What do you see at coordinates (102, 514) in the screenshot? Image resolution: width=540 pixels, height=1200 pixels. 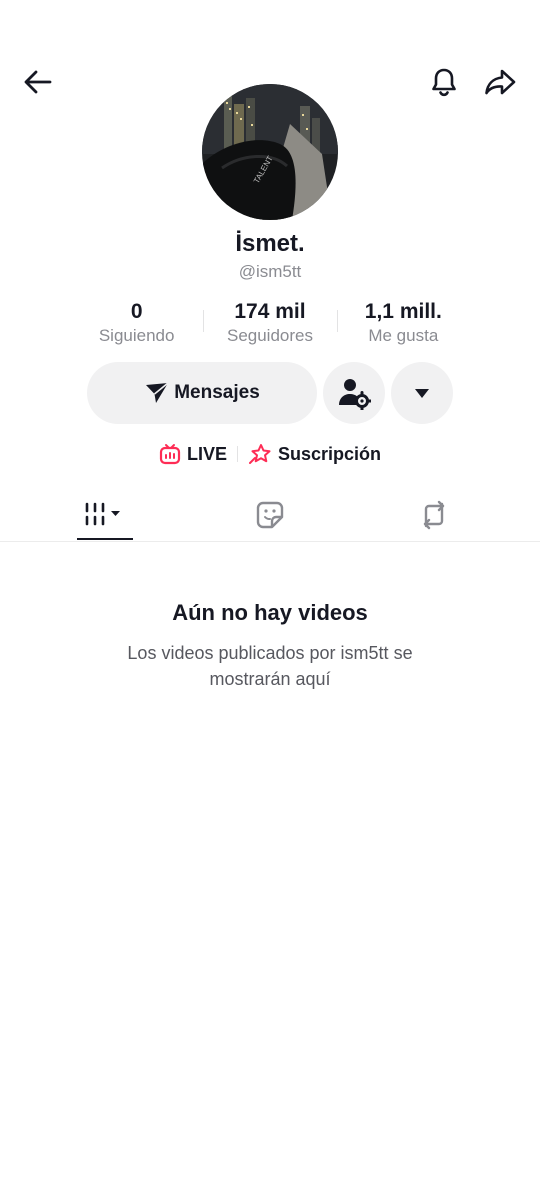 I see `grid-icon` at bounding box center [102, 514].